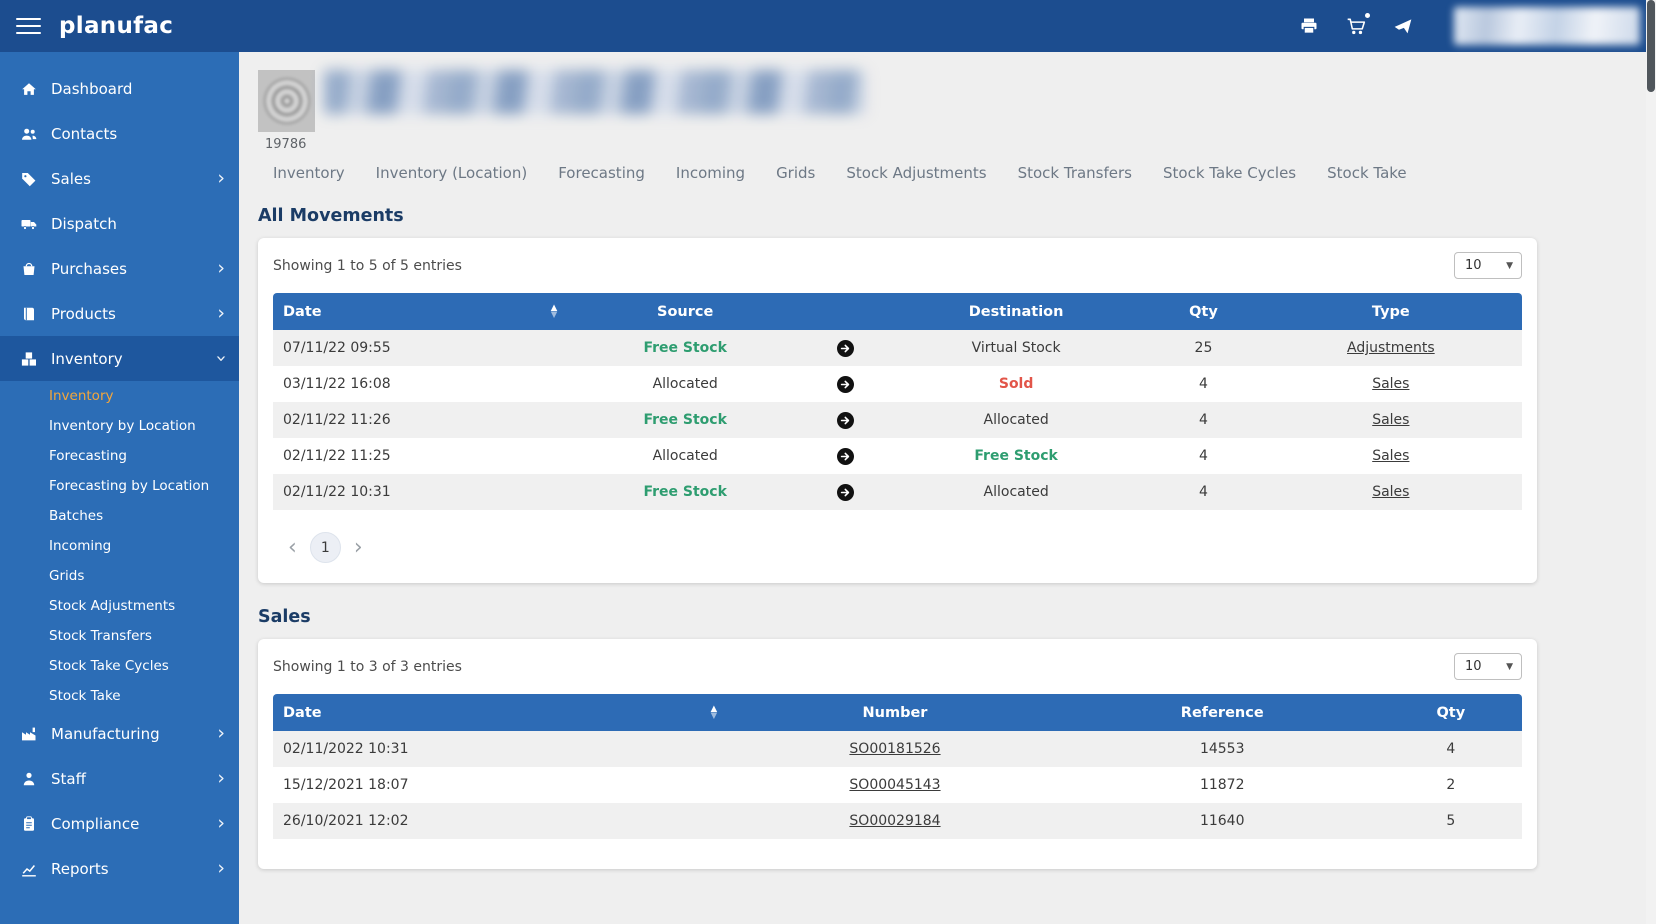 The height and width of the screenshot is (924, 1656). Describe the element at coordinates (895, 749) in the screenshot. I see `sale-number: SO00181526` at that location.